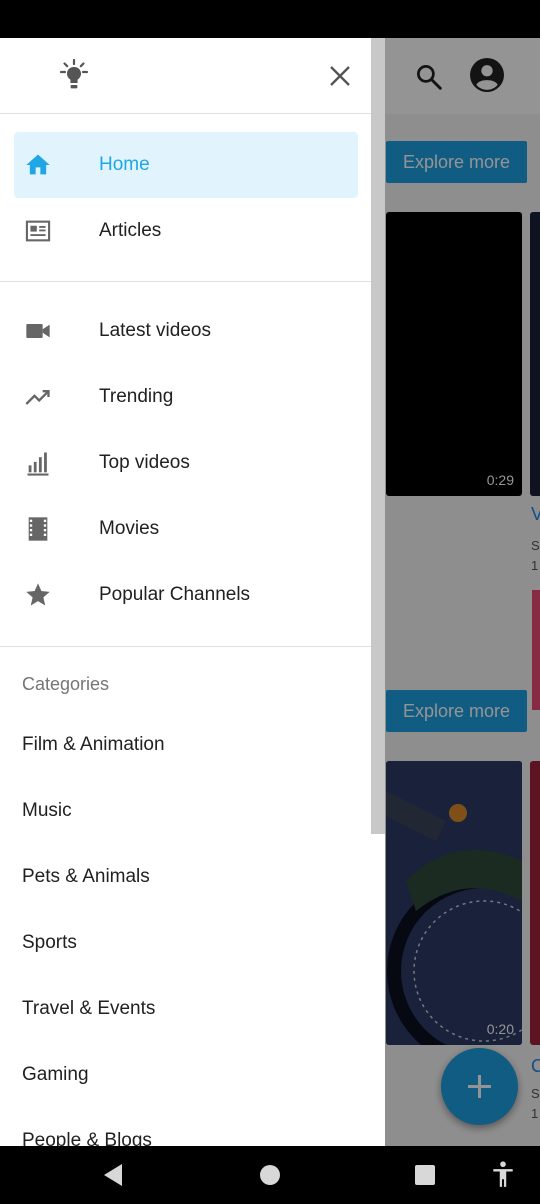  I want to click on recents-icon, so click(425, 1175).